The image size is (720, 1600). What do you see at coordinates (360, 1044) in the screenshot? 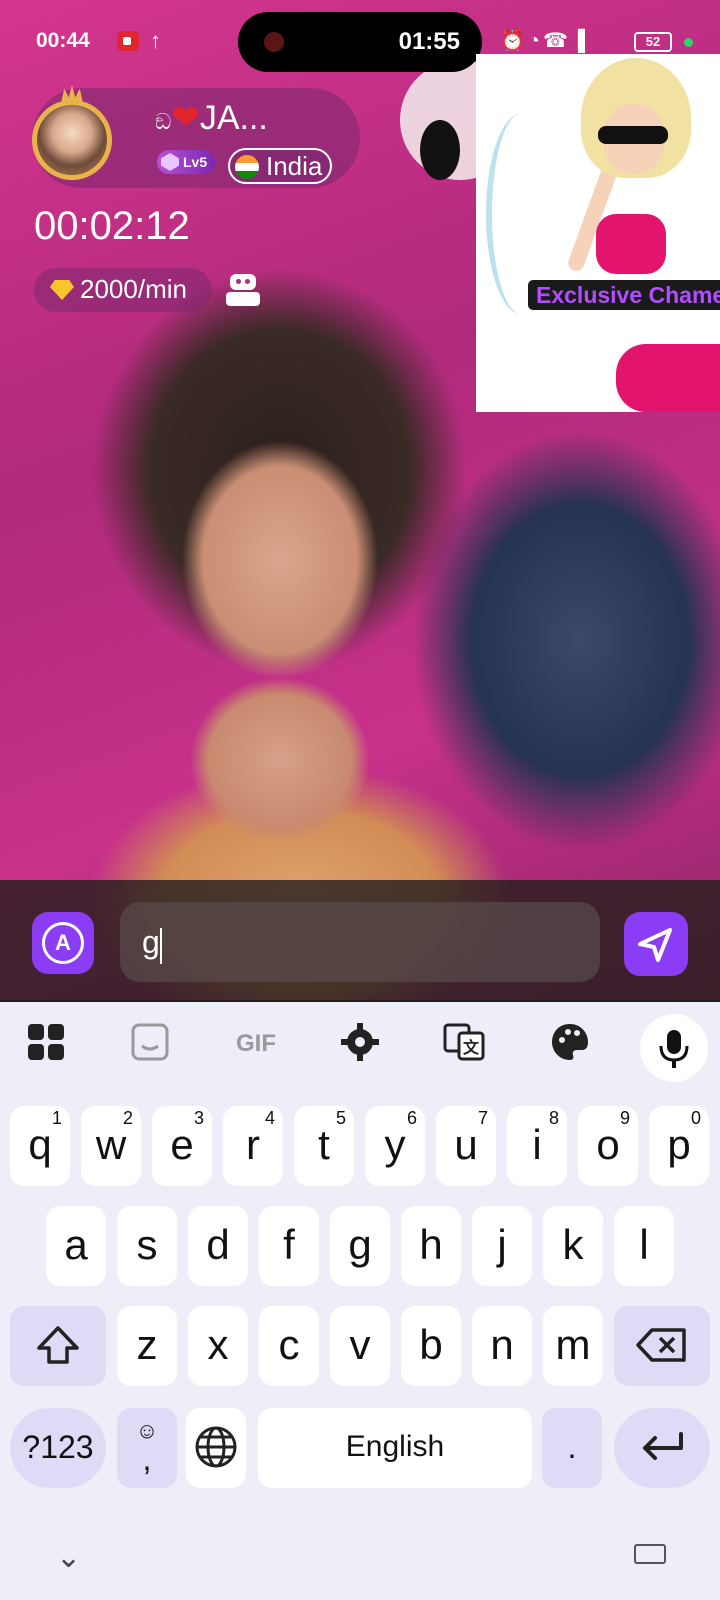
I see `settings-gear-icon` at bounding box center [360, 1044].